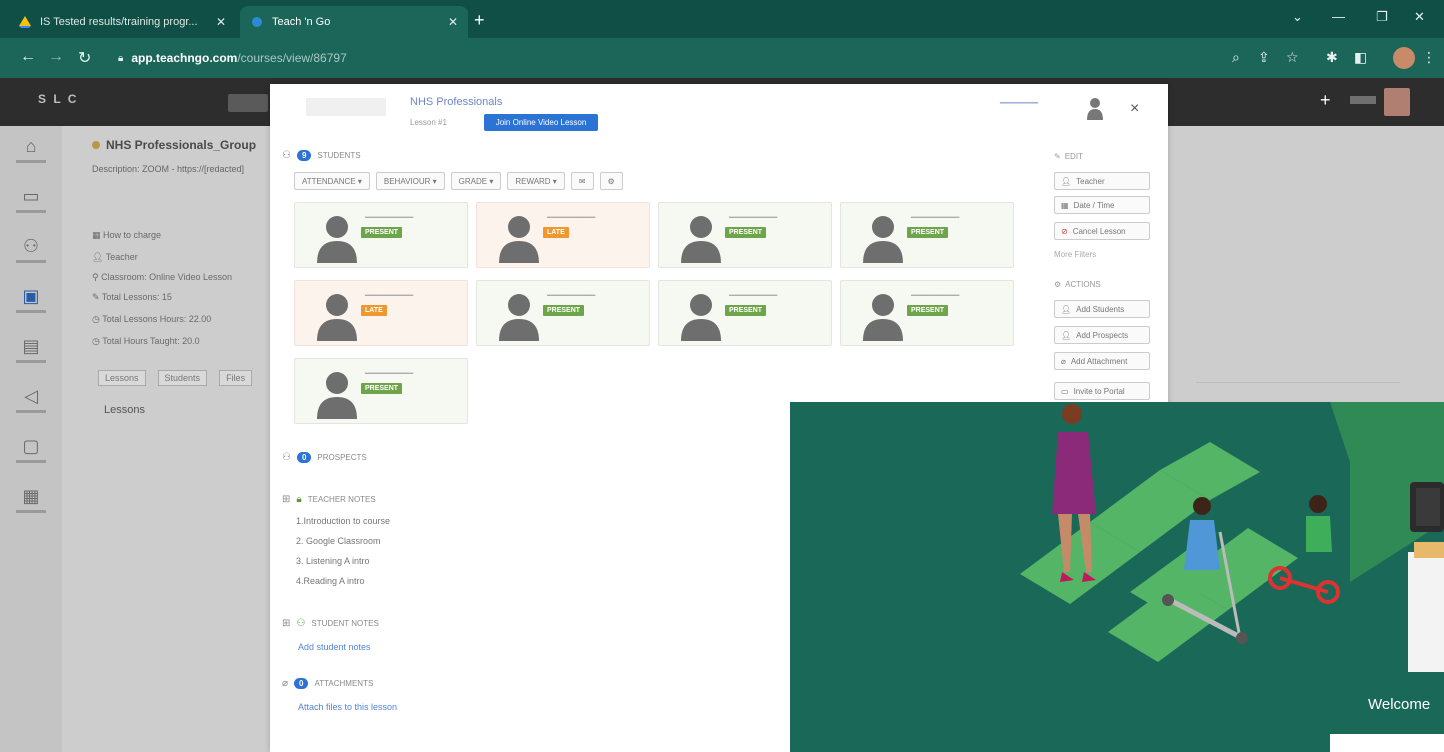 Image resolution: width=1444 pixels, height=752 pixels. What do you see at coordinates (56, 57) in the screenshot?
I see `forward-icon: →` at bounding box center [56, 57].